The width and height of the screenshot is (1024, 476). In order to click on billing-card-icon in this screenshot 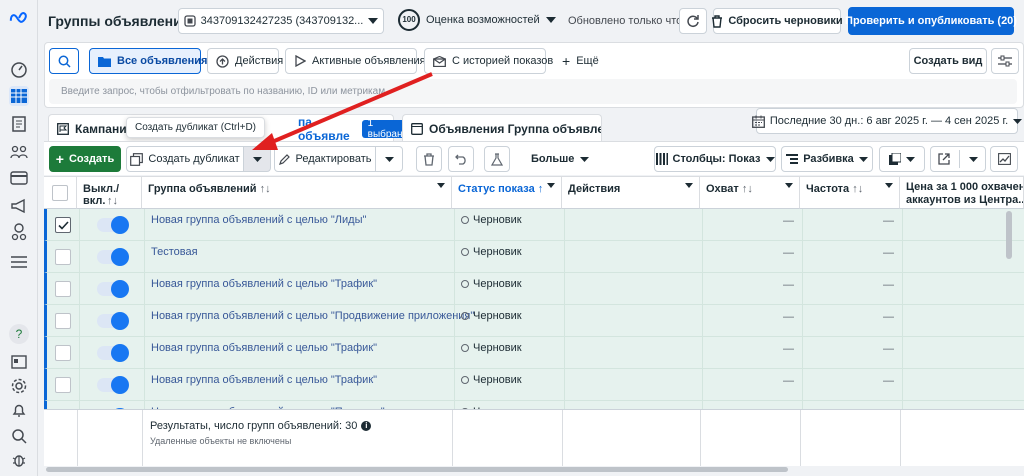, I will do `click(19, 178)`.